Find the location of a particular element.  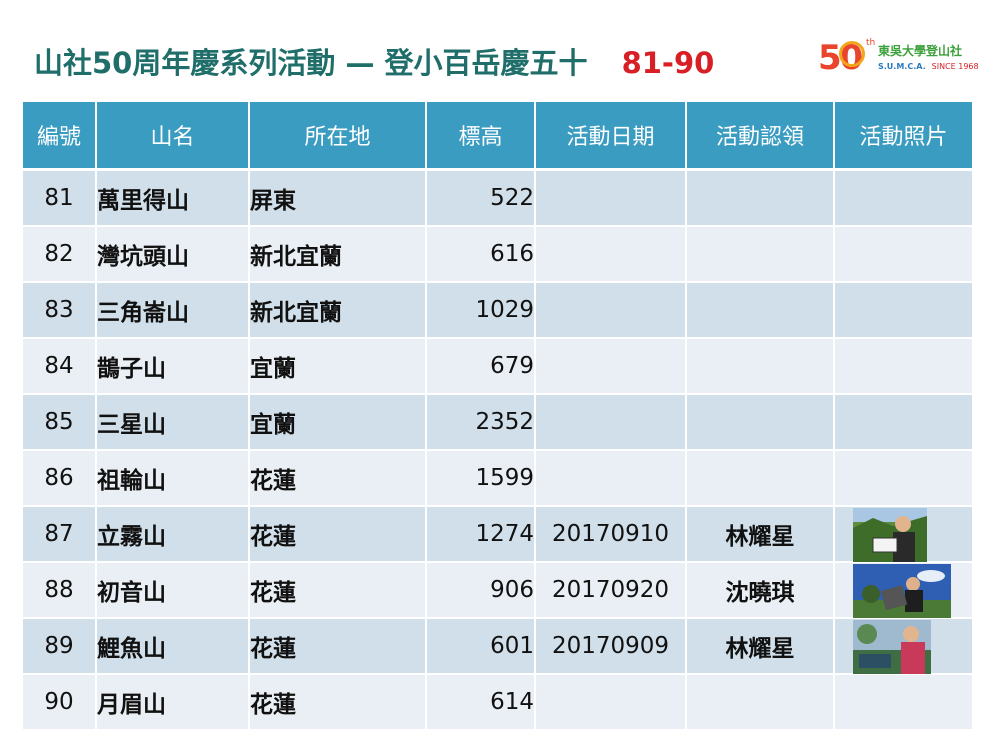

cell-height: 1274 is located at coordinates (481, 534).